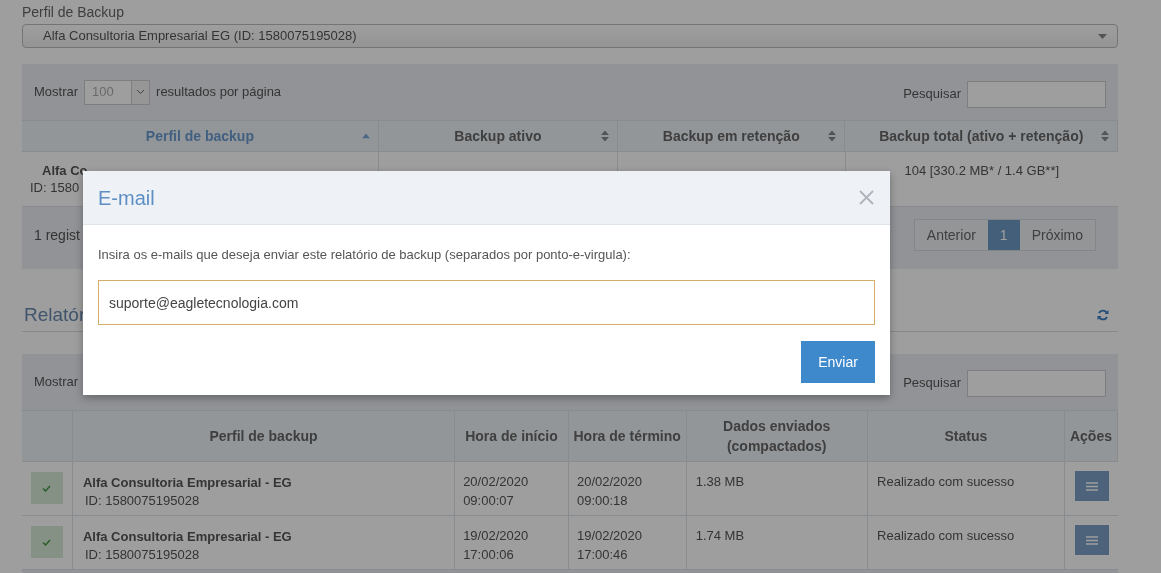  I want to click on table-cell: 104 [330.2 MB* / 1.4 GB**], so click(982, 171).